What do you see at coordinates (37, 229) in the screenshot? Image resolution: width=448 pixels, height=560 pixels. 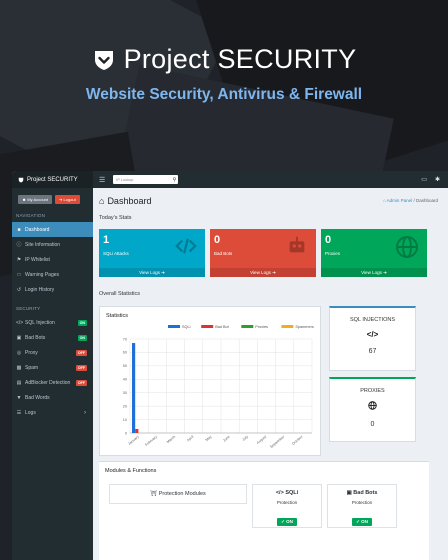 I see `sidebar-item-label: Dashboard` at bounding box center [37, 229].